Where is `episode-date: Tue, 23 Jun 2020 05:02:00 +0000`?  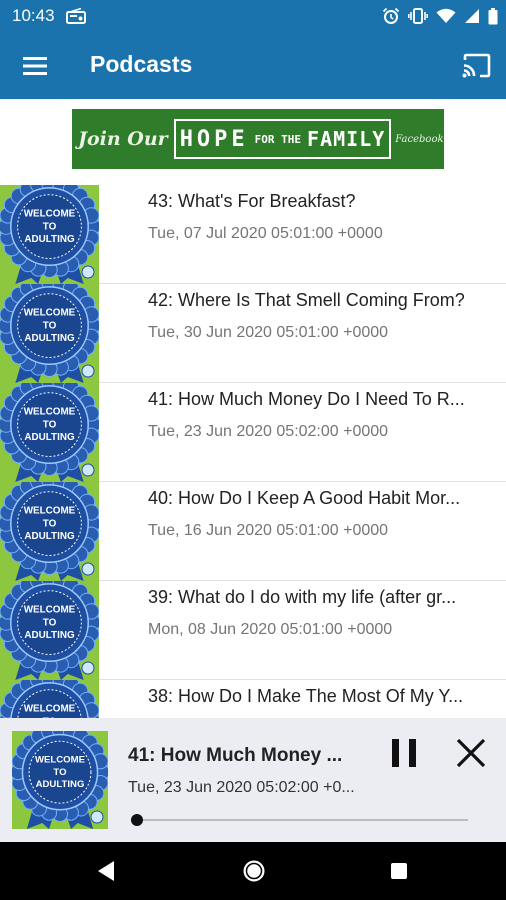 episode-date: Tue, 23 Jun 2020 05:02:00 +0000 is located at coordinates (268, 431).